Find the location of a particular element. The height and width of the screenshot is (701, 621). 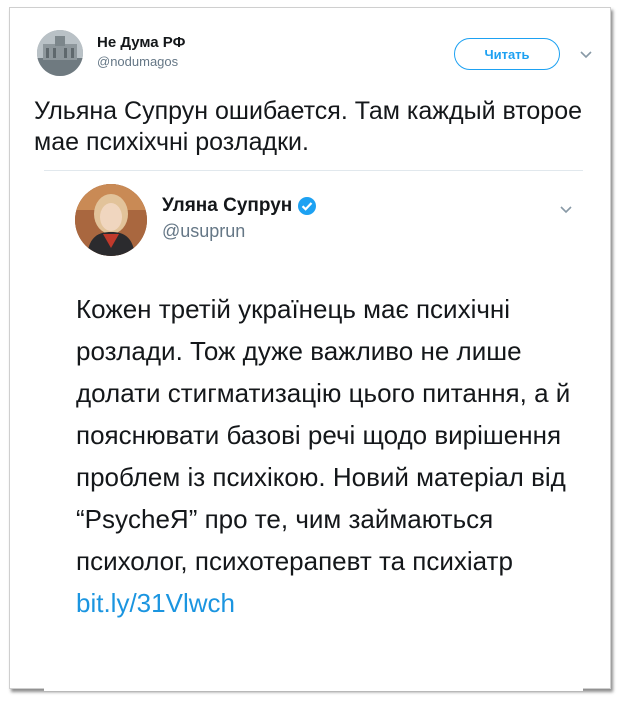

follow-button: Читать is located at coordinates (507, 54).